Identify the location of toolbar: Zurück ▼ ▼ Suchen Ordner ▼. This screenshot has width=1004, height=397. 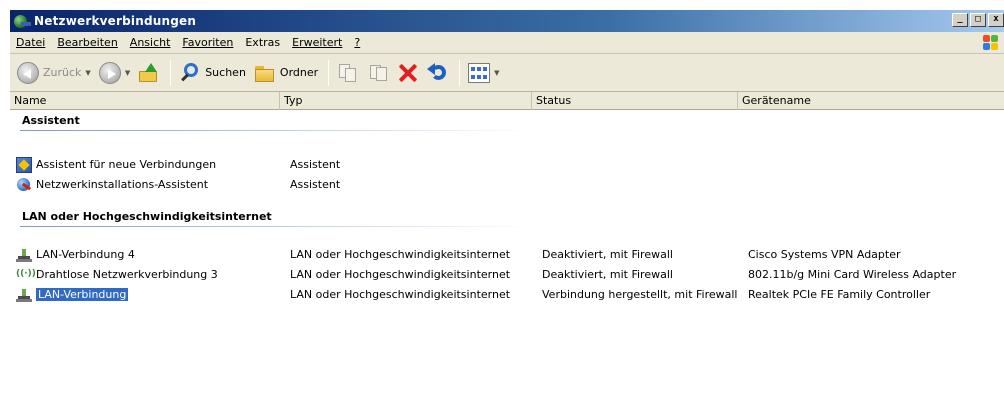
(507, 73).